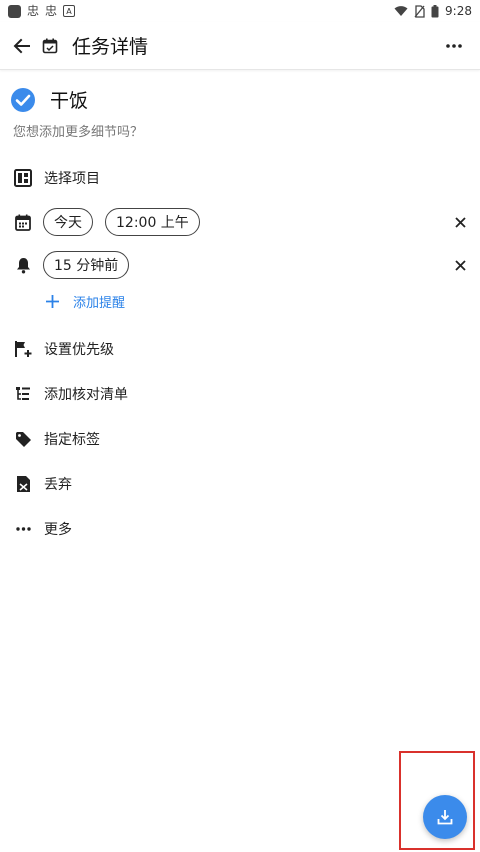 The height and width of the screenshot is (852, 480). I want to click on assign-tags-row: 指定标签, so click(240, 439).